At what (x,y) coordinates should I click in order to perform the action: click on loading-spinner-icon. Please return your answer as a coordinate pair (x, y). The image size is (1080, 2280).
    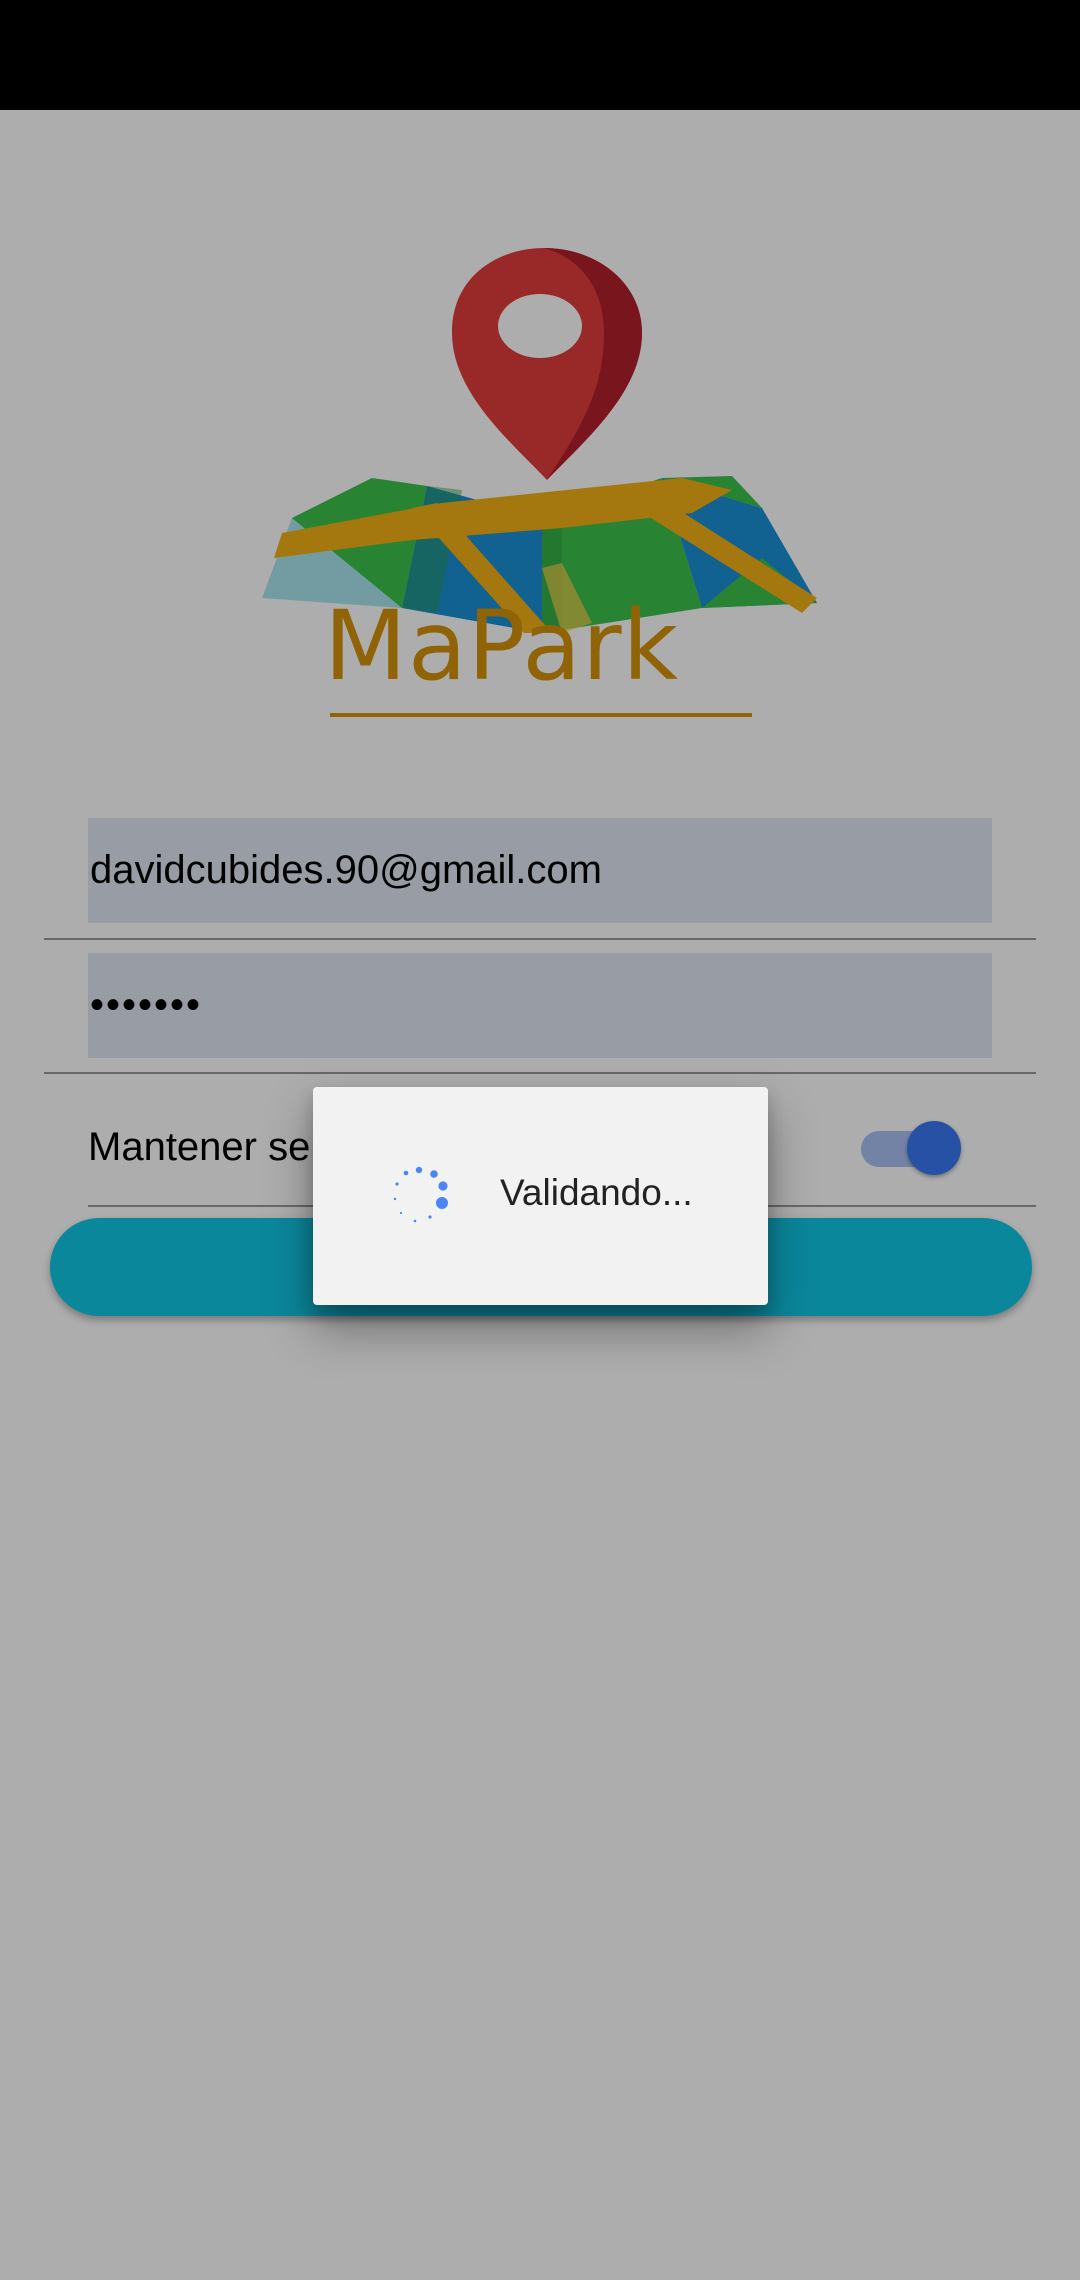
    Looking at the image, I should click on (419, 1196).